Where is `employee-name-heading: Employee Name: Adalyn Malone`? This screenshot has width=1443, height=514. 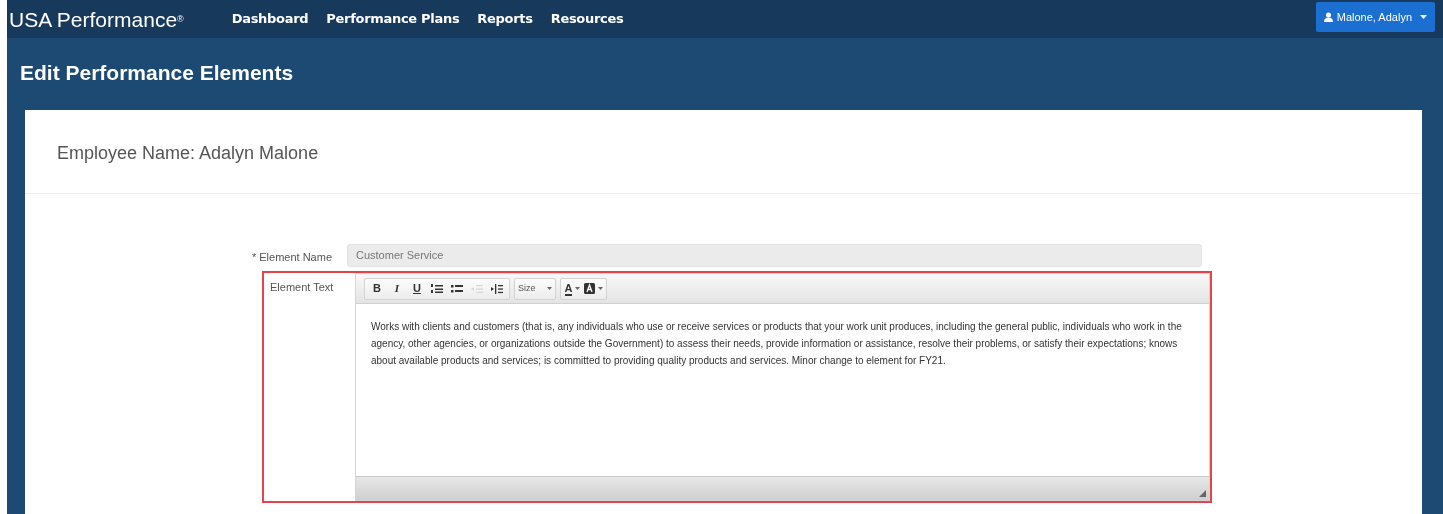
employee-name-heading: Employee Name: Adalyn Malone is located at coordinates (188, 153).